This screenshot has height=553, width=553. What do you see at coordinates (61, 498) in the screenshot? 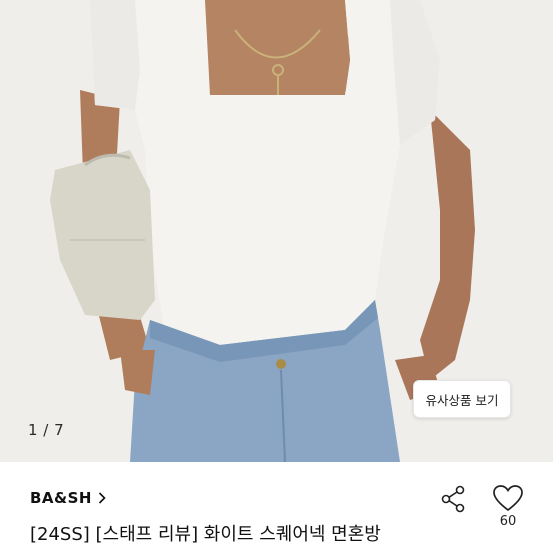
I see `brand-name: BA&SH` at bounding box center [61, 498].